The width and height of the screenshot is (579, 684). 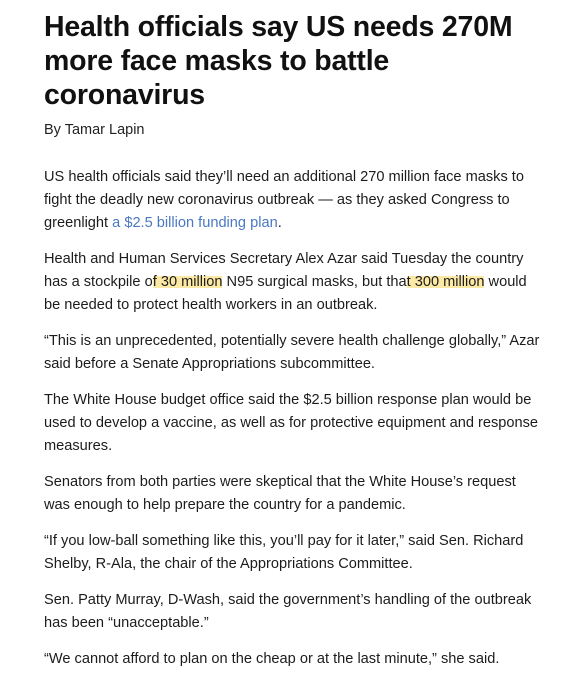 What do you see at coordinates (445, 282) in the screenshot?
I see `highlight-300-million: t 300 million` at bounding box center [445, 282].